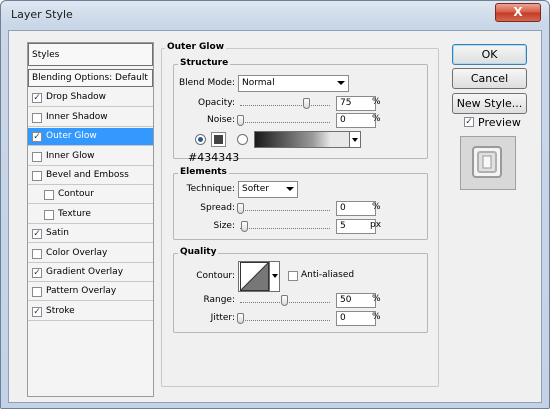  What do you see at coordinates (376, 299) in the screenshot?
I see `range-unit: %` at bounding box center [376, 299].